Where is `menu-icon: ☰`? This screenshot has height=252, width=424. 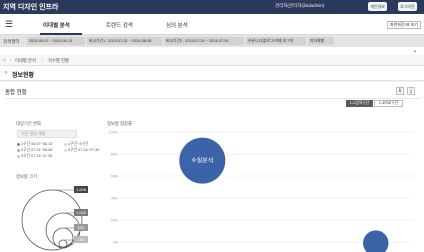 menu-icon: ☰ is located at coordinates (9, 24).